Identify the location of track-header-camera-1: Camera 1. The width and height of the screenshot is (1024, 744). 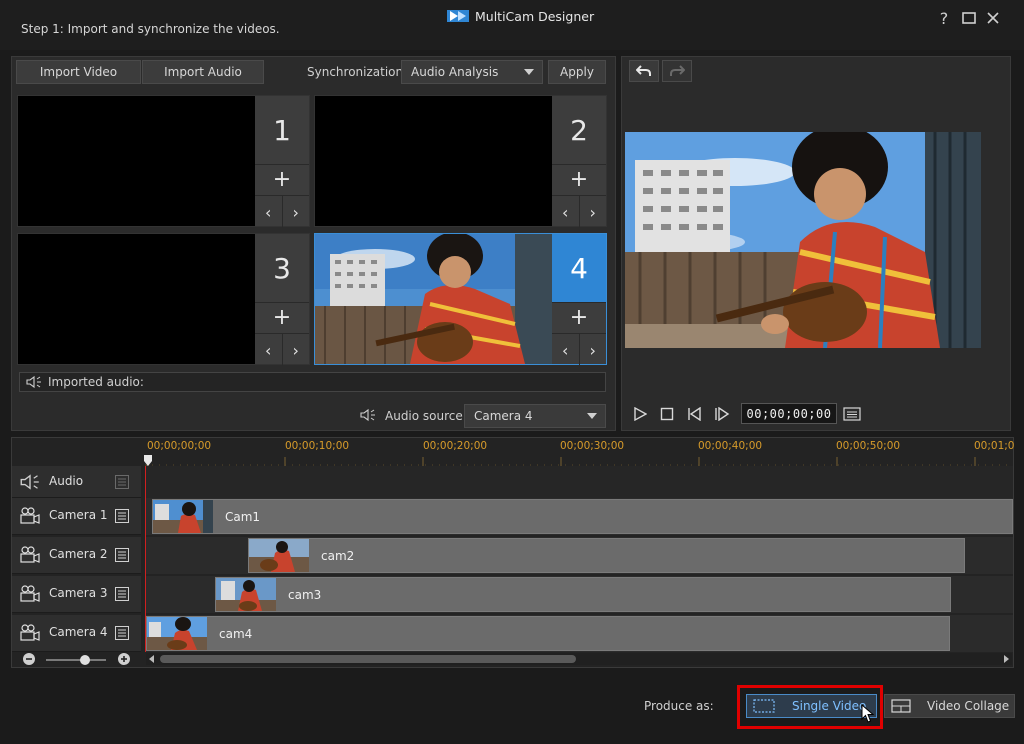
(76, 516).